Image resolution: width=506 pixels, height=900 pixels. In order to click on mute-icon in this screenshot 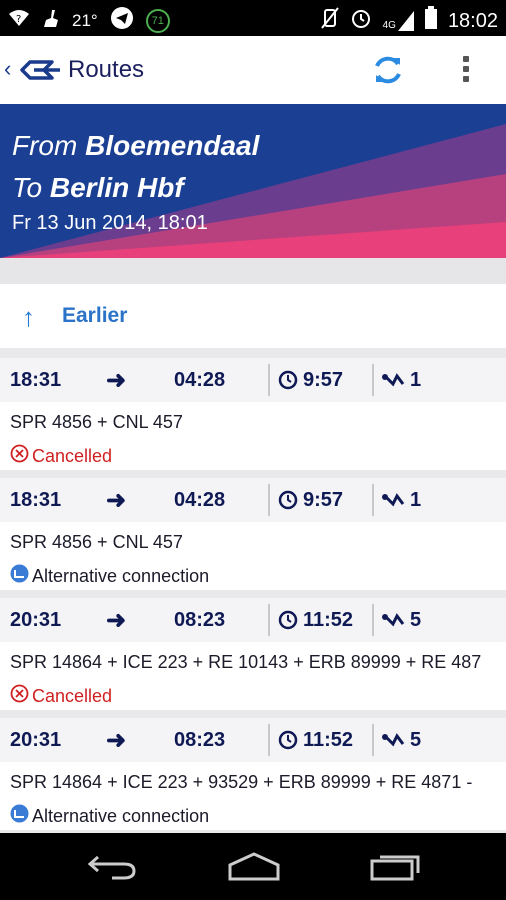, I will do `click(329, 21)`.